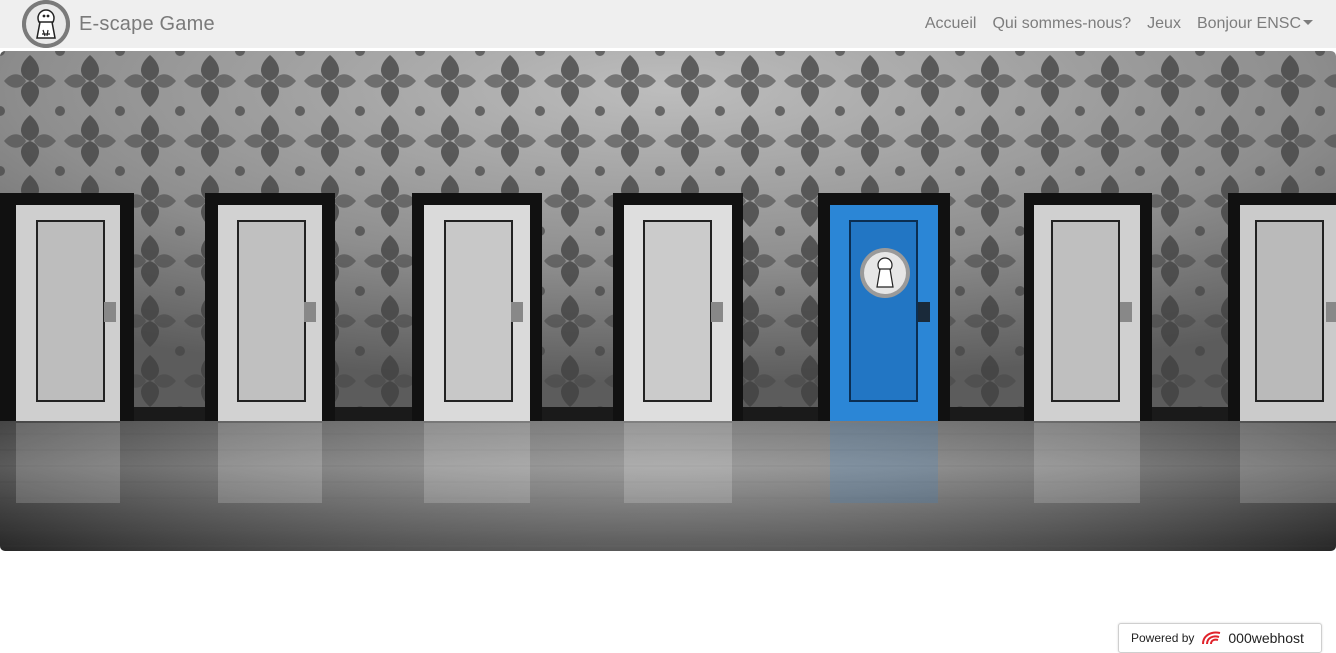  Describe the element at coordinates (46, 24) in the screenshot. I see `keyhole-logo-icon` at that location.